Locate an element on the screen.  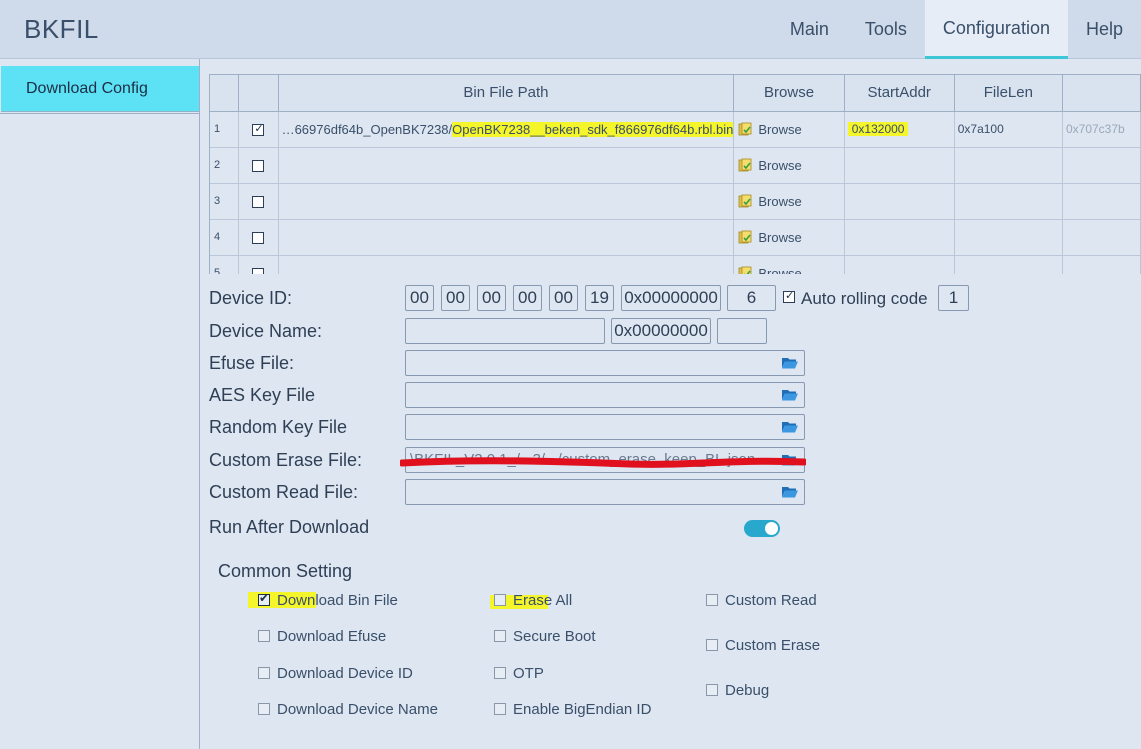
row-index: 5 is located at coordinates (225, 264).